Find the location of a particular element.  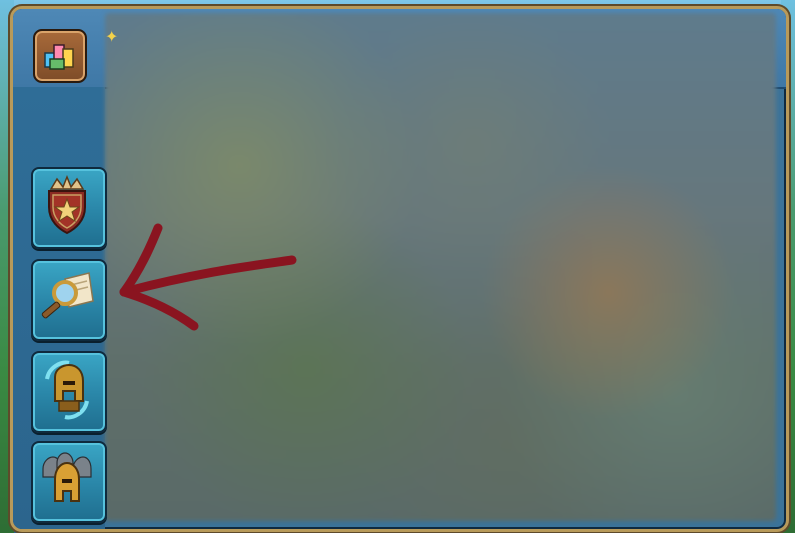

helmet-swap-icon is located at coordinates (67, 390).